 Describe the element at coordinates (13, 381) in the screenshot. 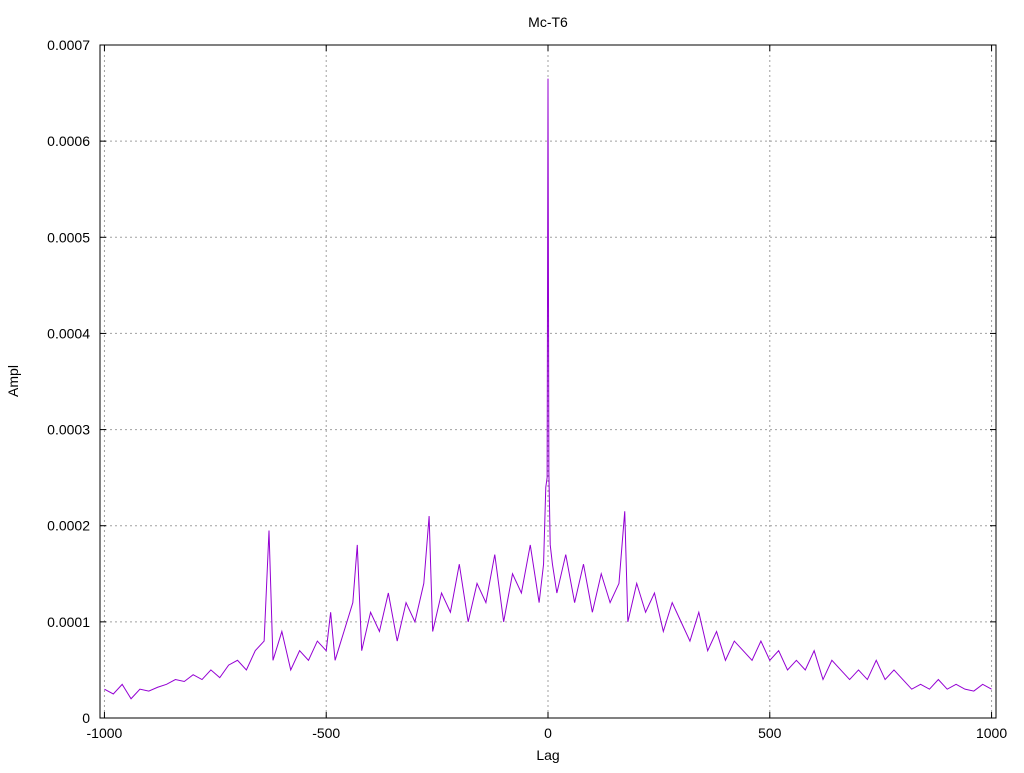

I see `y-axis-label: Ampl` at that location.